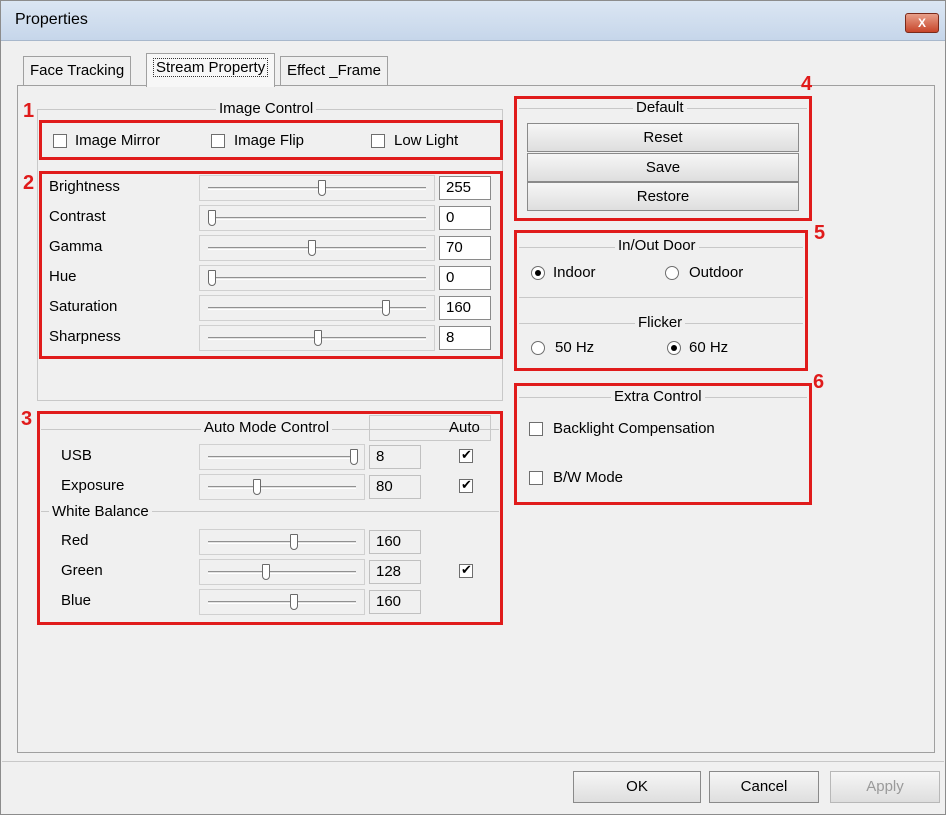 The width and height of the screenshot is (946, 815). I want to click on 60hz-label: 60 Hz, so click(709, 347).